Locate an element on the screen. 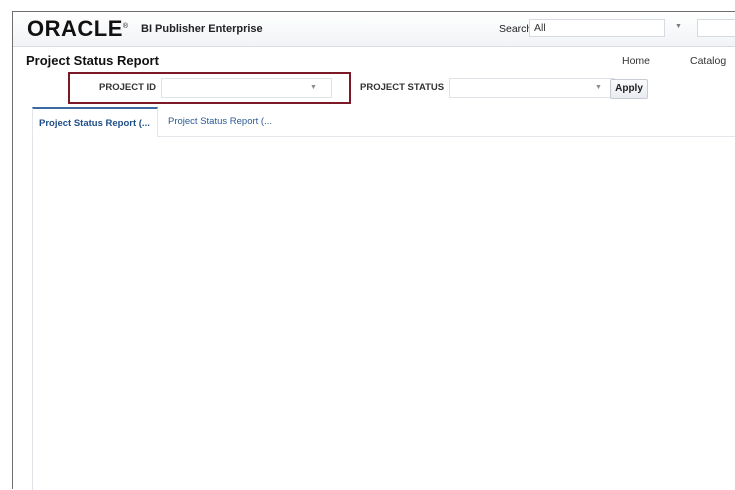  search-input is located at coordinates (716, 28).